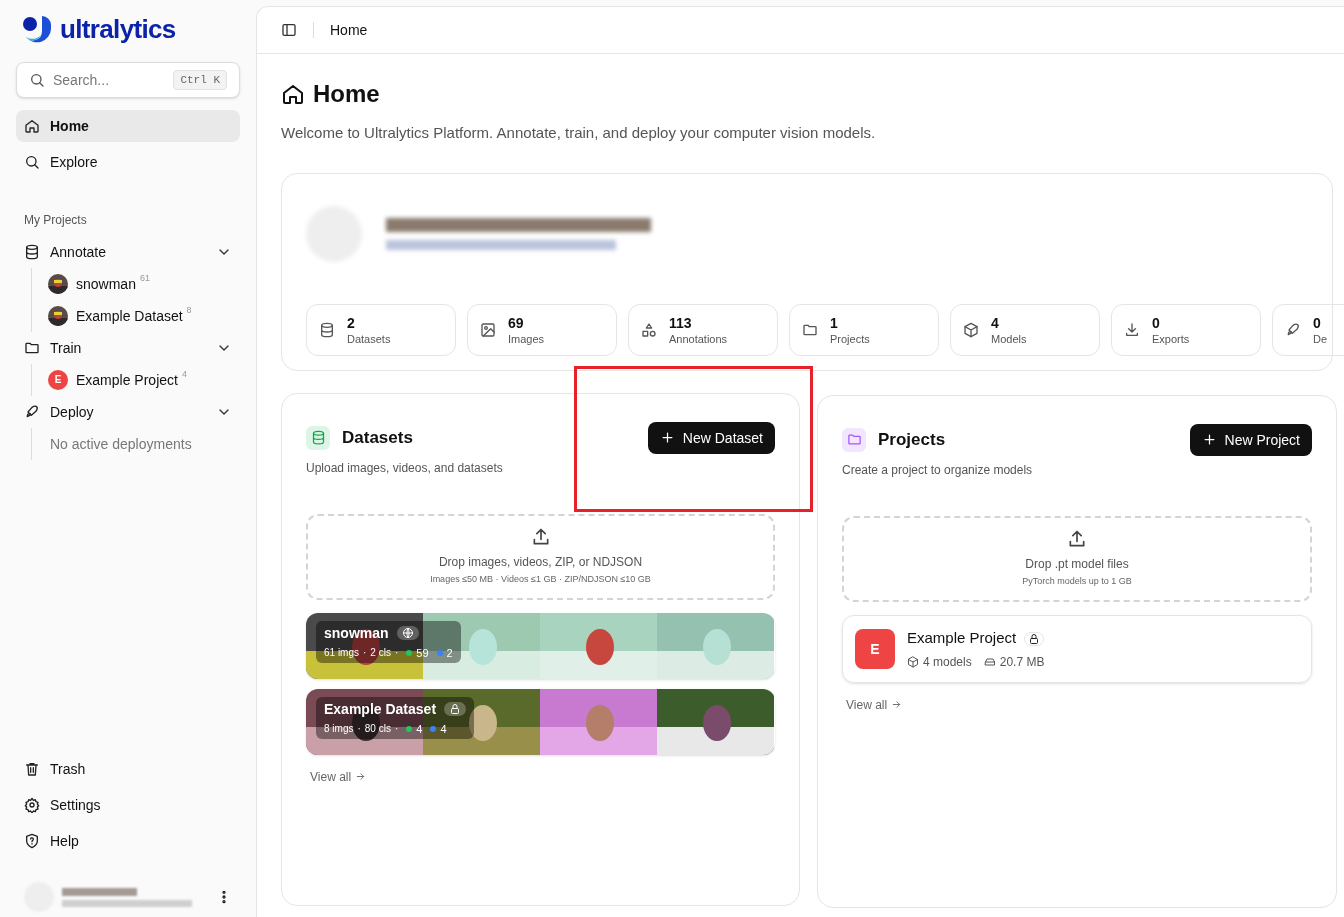 This screenshot has height=917, width=1344. What do you see at coordinates (1022, 661) in the screenshot?
I see `project-size: 20.7 MB` at bounding box center [1022, 661].